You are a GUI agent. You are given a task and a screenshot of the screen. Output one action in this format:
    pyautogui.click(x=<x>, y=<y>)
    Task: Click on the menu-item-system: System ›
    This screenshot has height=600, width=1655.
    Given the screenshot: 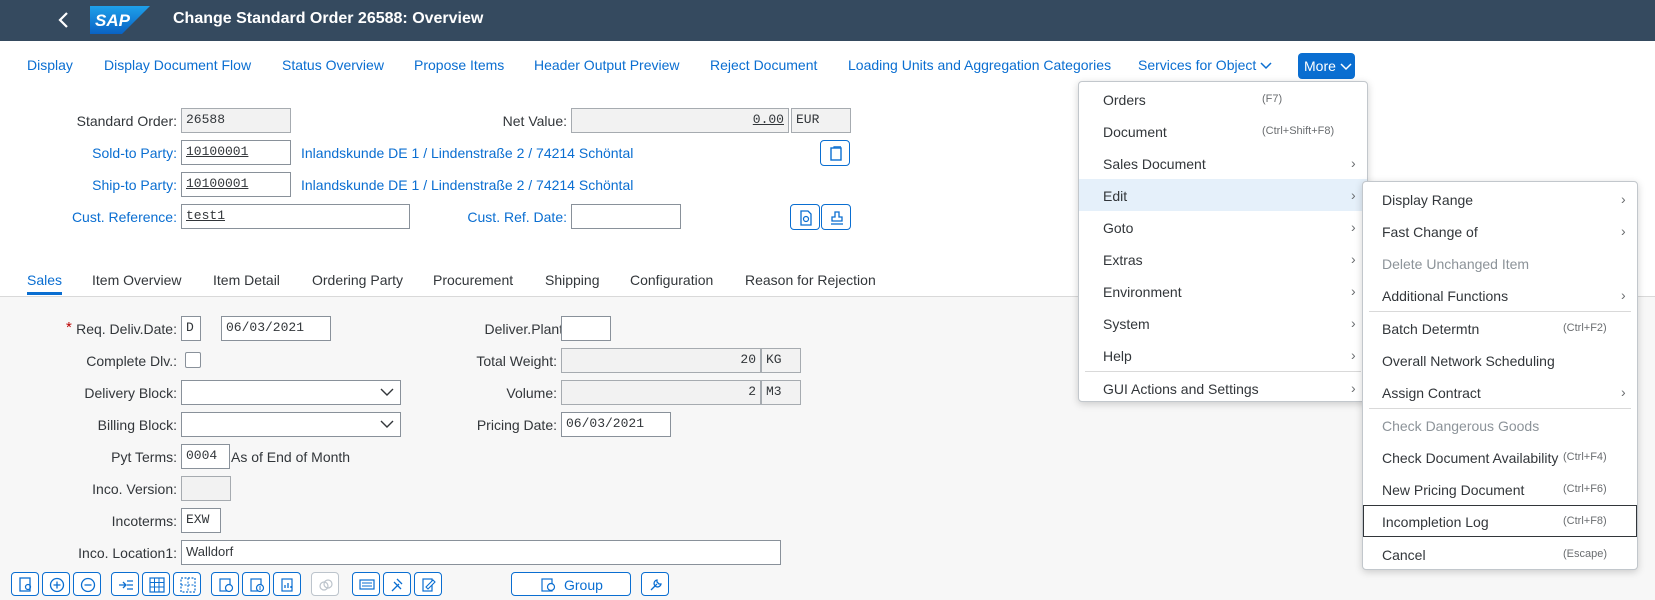 What is the action you would take?
    pyautogui.click(x=1223, y=323)
    